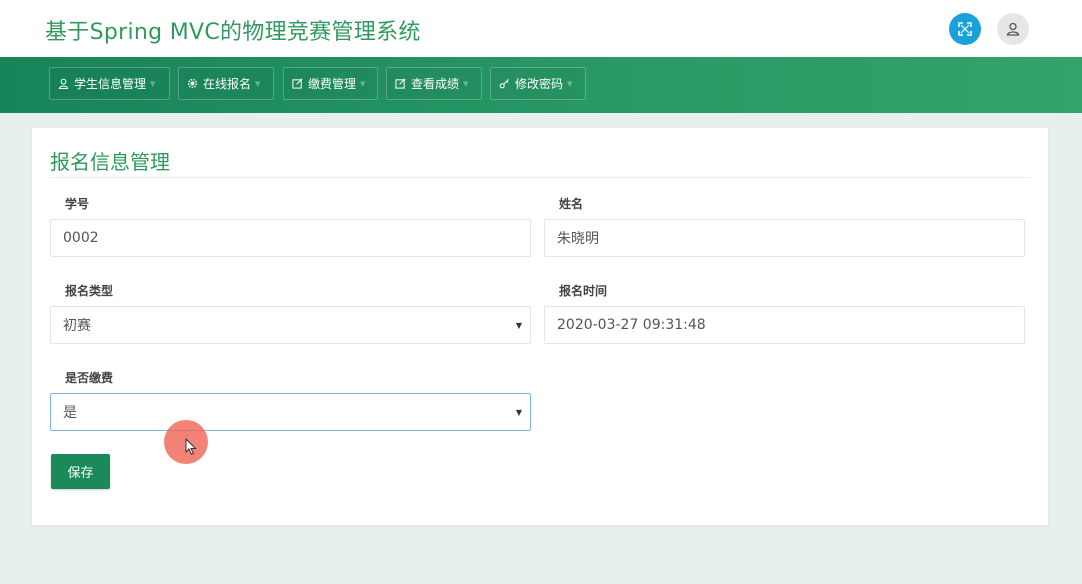 The height and width of the screenshot is (584, 1082). Describe the element at coordinates (784, 238) in the screenshot. I see `name-field: 朱晓明` at that location.